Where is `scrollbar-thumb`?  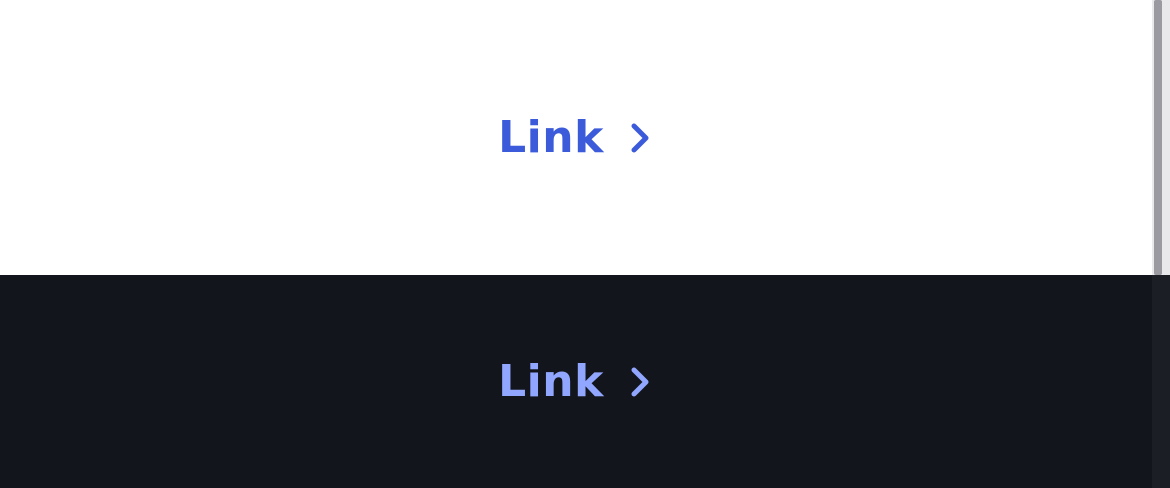
scrollbar-thumb is located at coordinates (1158, 137).